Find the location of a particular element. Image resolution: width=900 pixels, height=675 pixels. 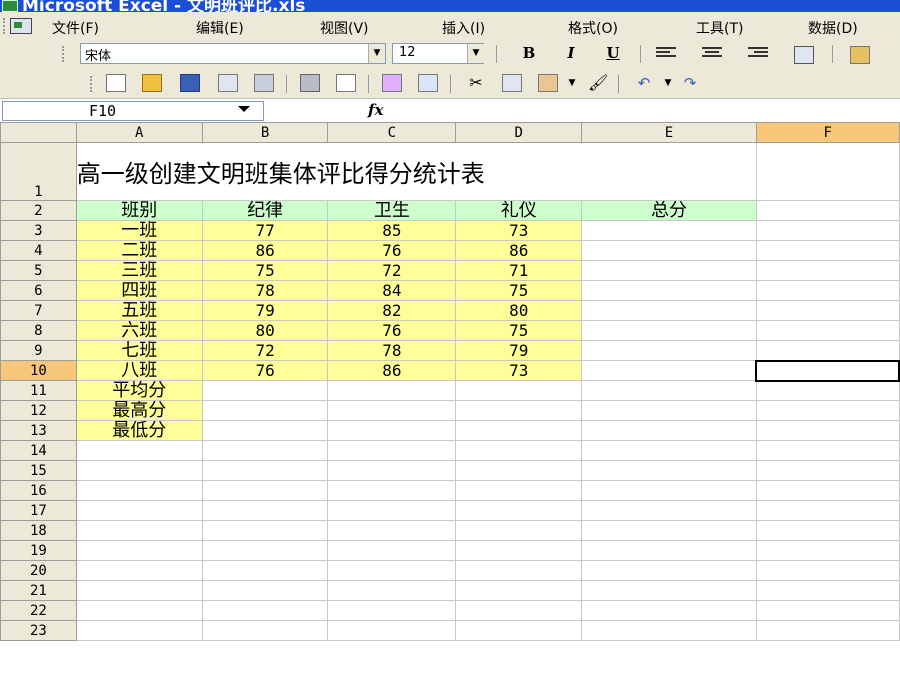

row-header: 18 is located at coordinates (38, 530).